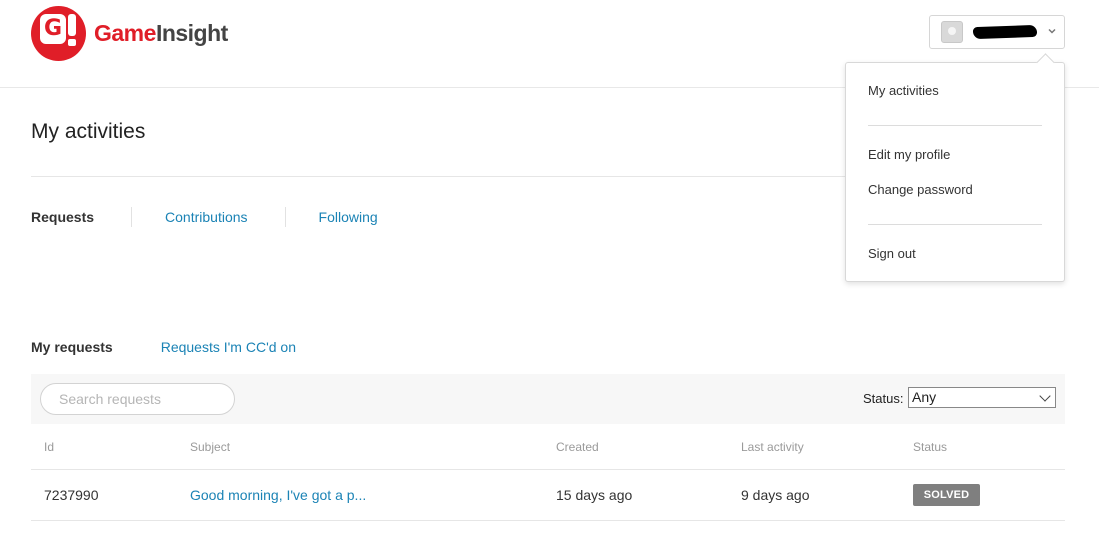 Image resolution: width=1099 pixels, height=536 pixels. I want to click on user-menu-button, so click(997, 32).